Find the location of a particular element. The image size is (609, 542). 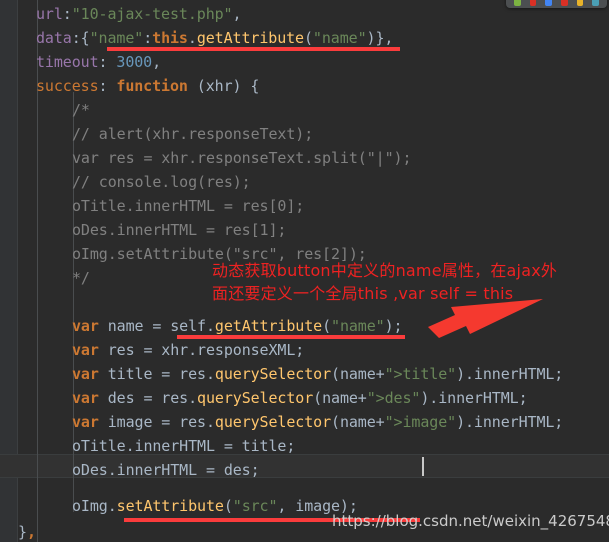

code-token: oDes.innerHTML = des; is located at coordinates (166, 470).